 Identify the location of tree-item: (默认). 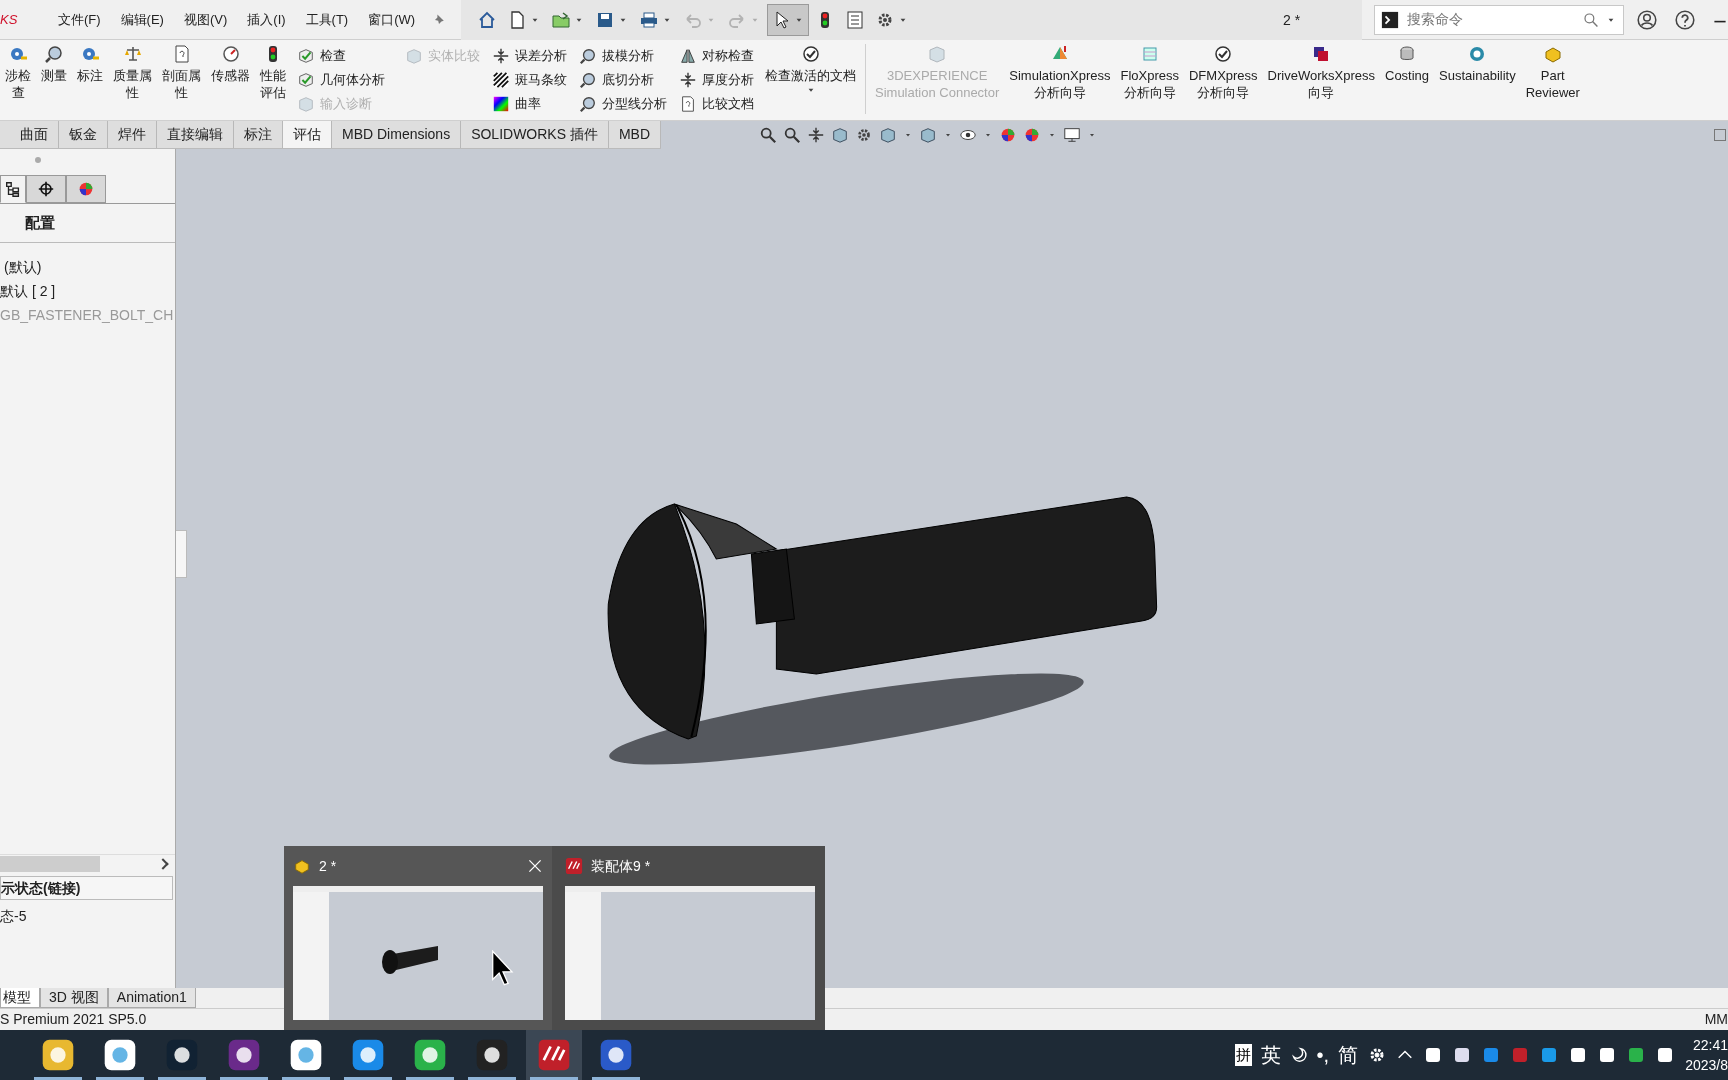
(87, 267).